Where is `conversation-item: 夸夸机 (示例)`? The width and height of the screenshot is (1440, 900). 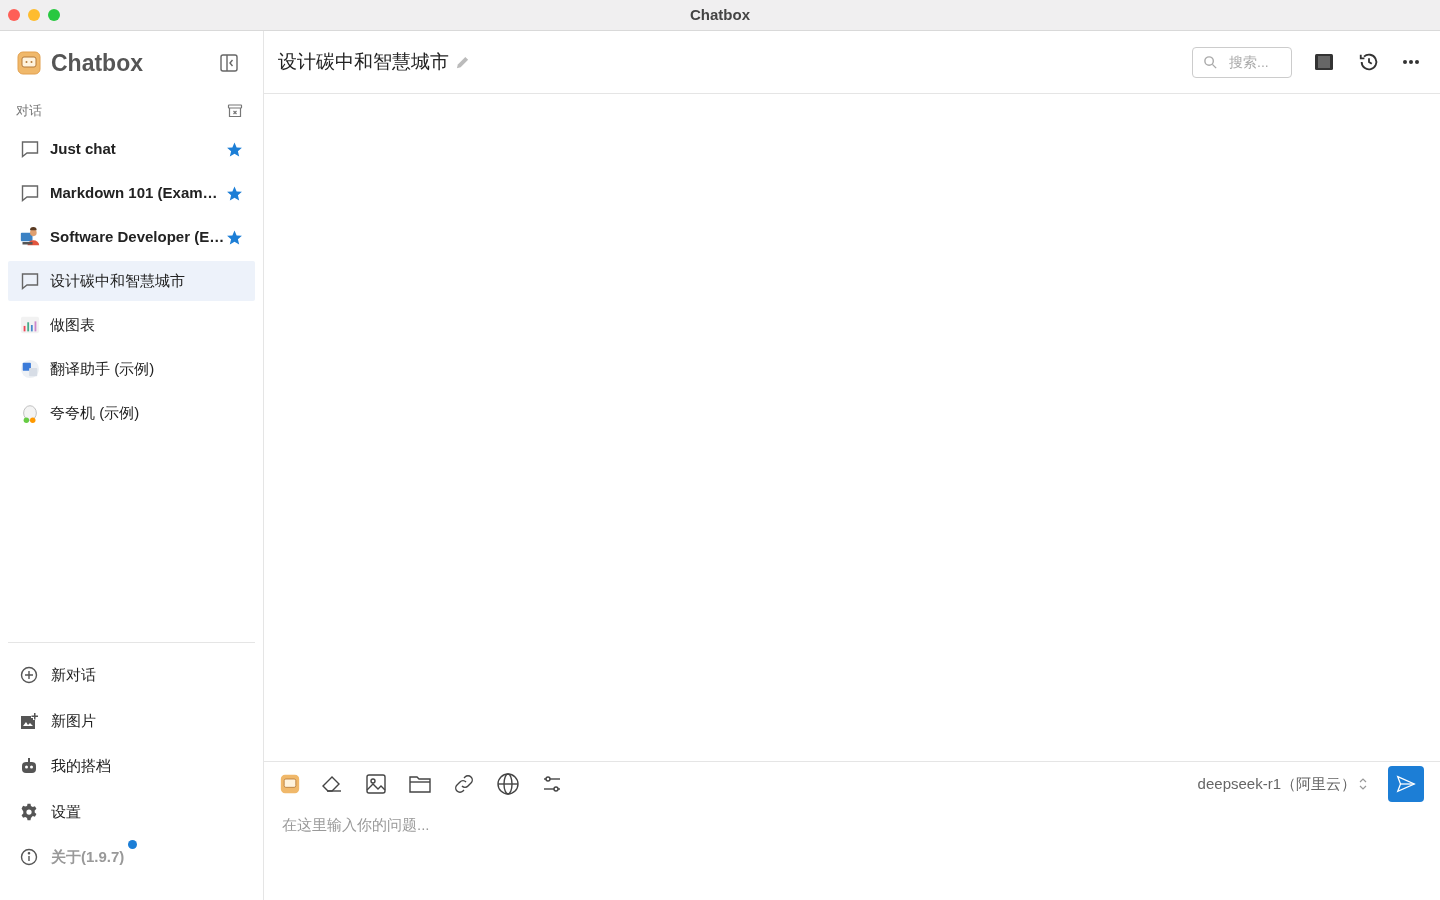 conversation-item: 夸夸机 (示例) is located at coordinates (131, 413).